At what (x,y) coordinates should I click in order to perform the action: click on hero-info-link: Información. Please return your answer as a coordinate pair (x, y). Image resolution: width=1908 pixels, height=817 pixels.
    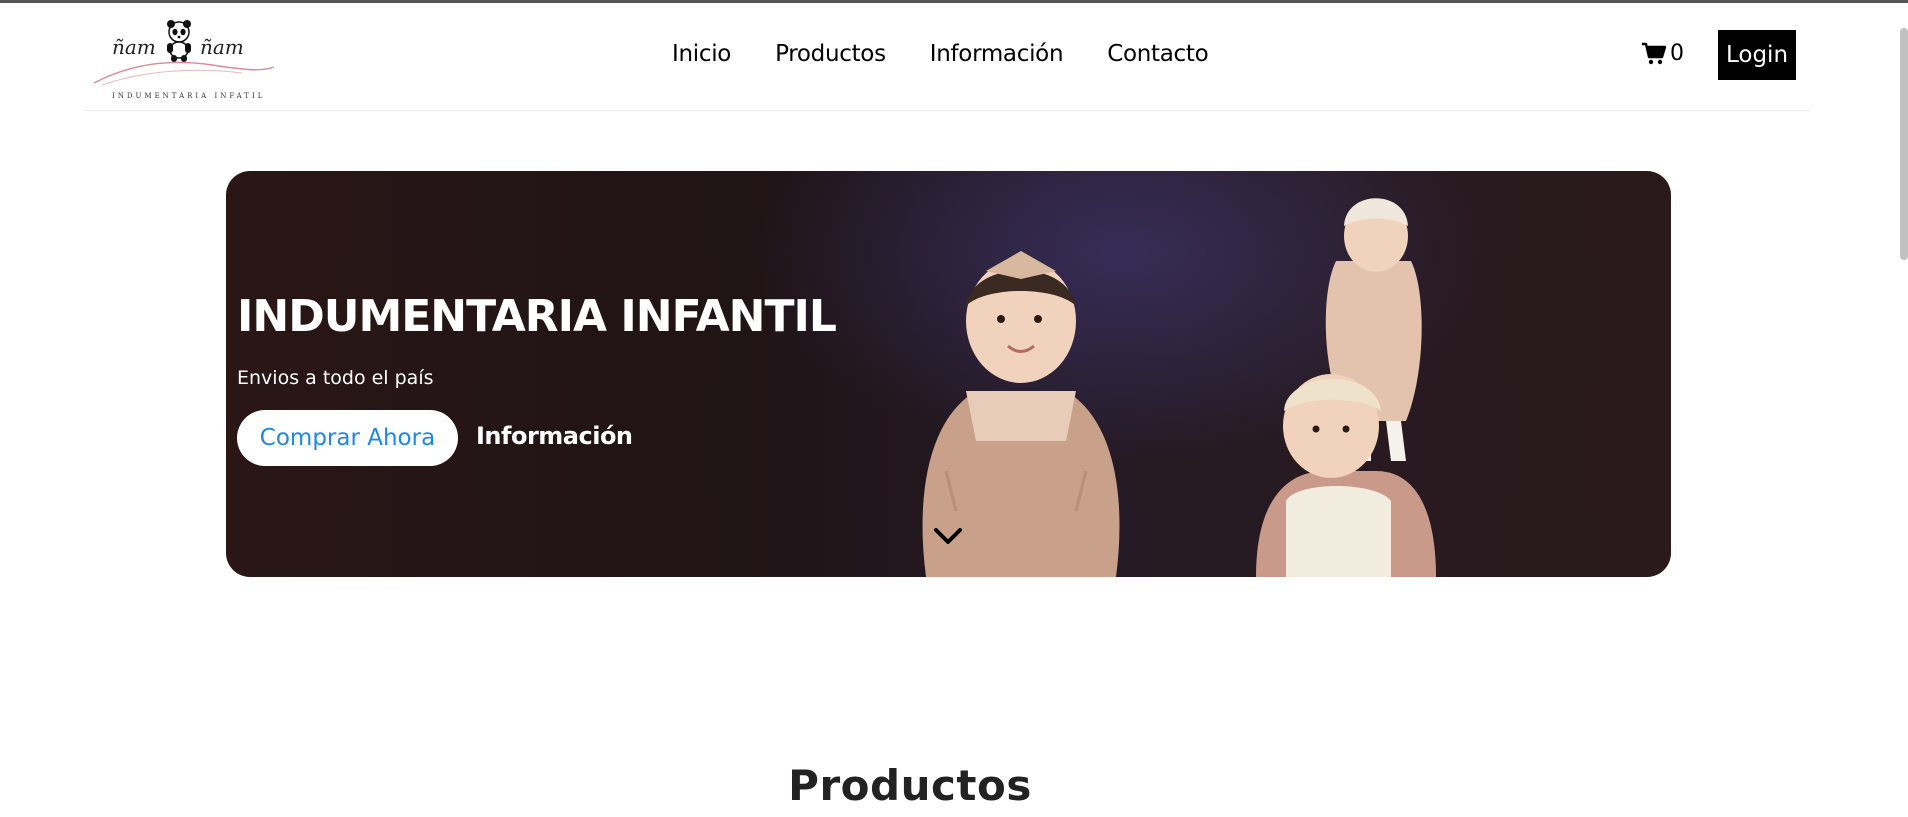
    Looking at the image, I should click on (554, 436).